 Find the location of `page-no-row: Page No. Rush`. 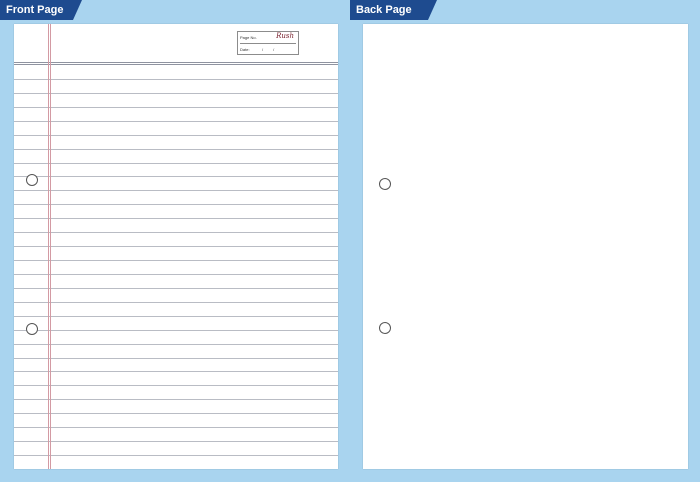

page-no-row: Page No. Rush is located at coordinates (268, 38).